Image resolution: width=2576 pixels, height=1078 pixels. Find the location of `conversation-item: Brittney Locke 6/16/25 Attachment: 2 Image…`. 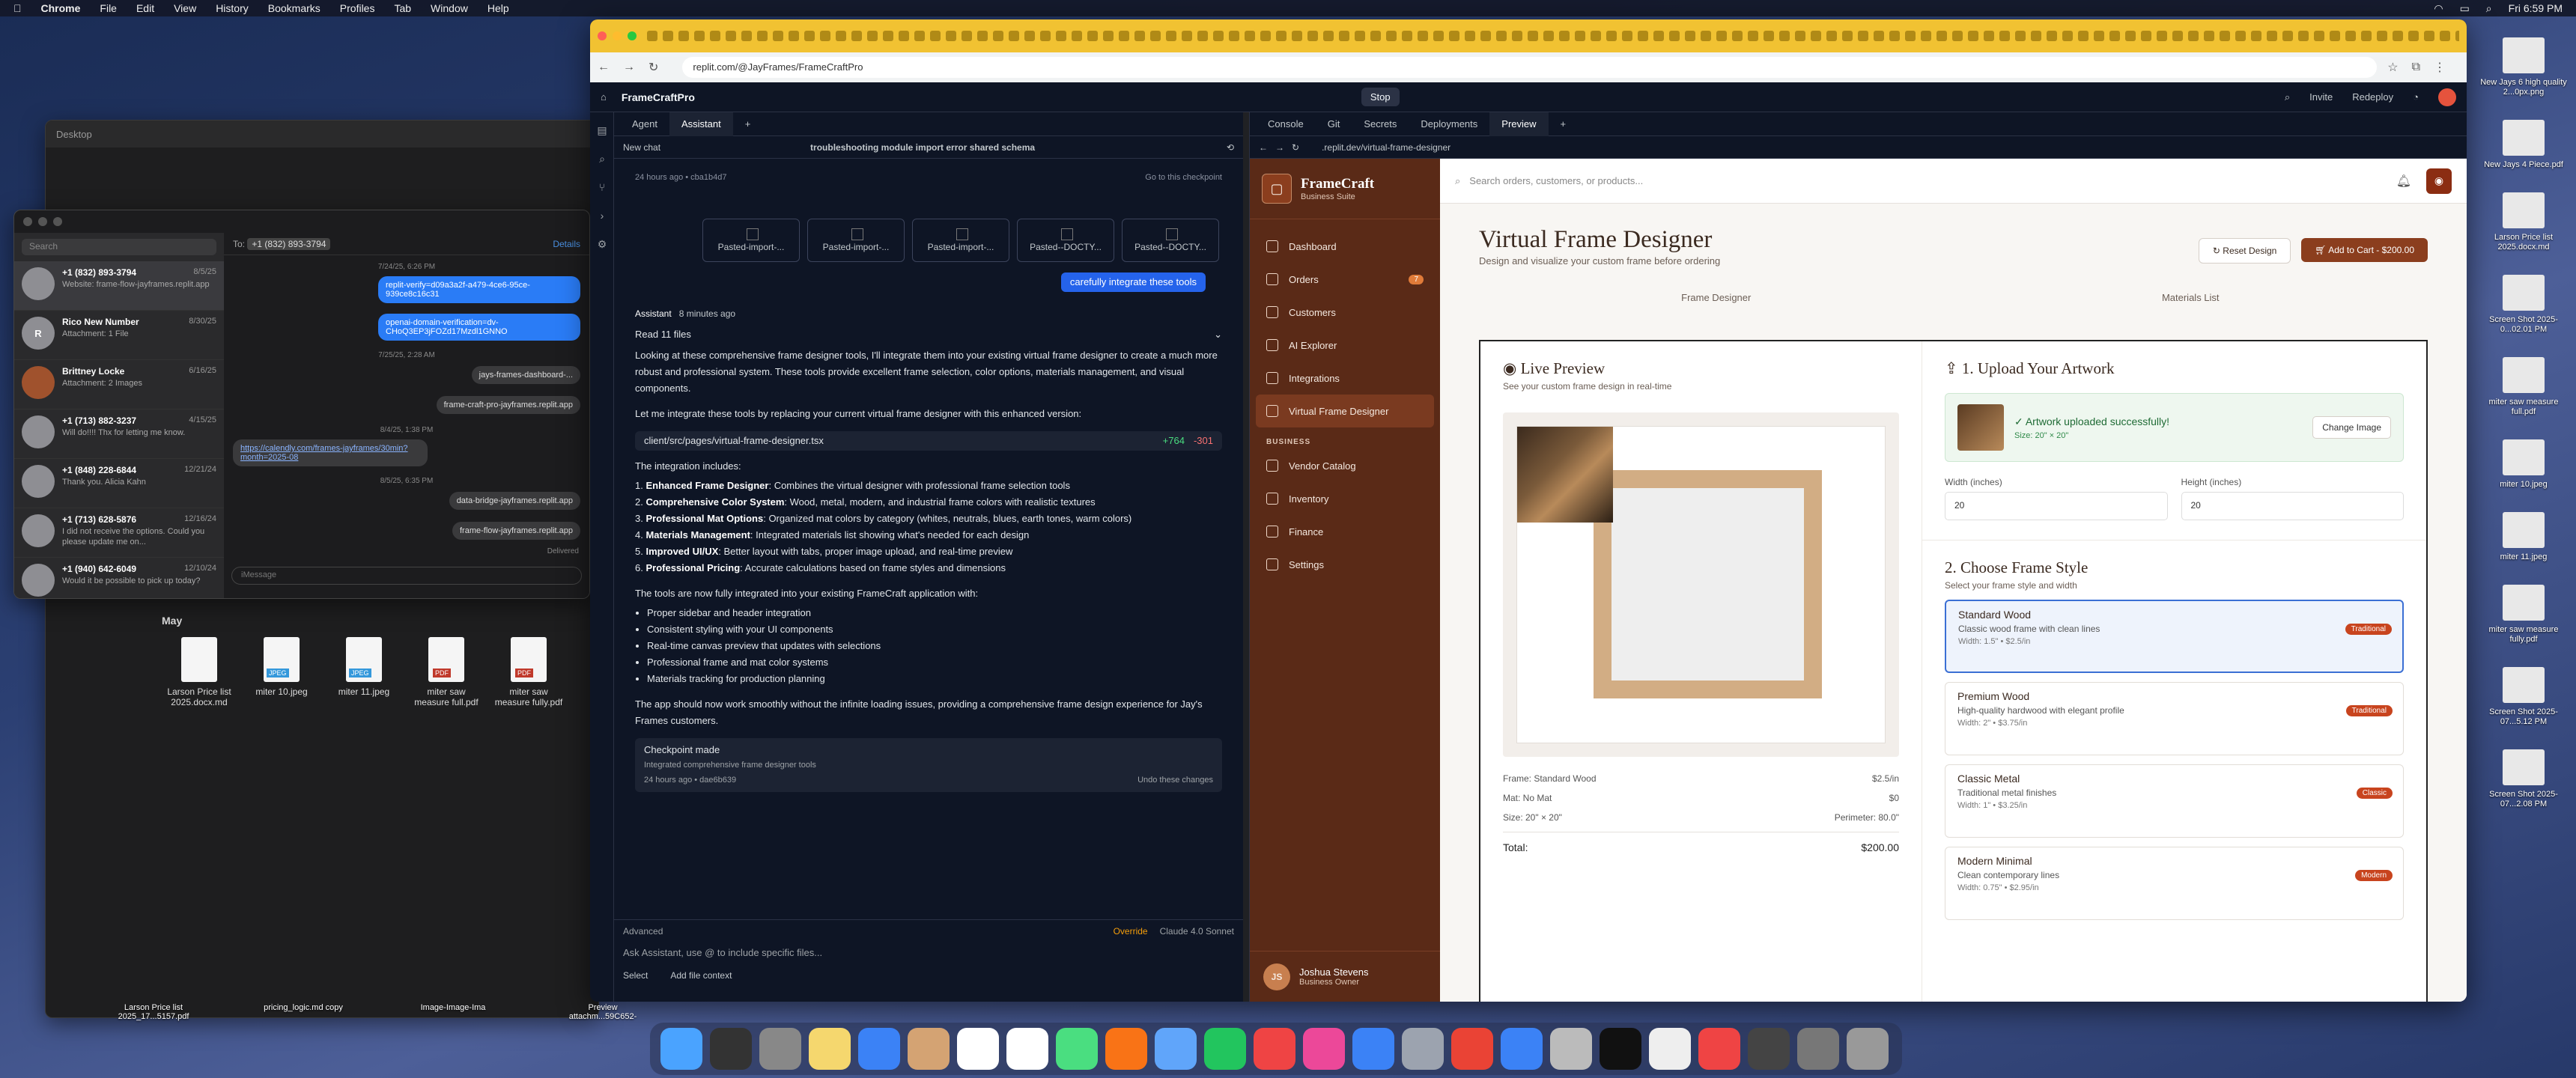

conversation-item: Brittney Locke 6/16/25 Attachment: 2 Image… is located at coordinates (119, 384).